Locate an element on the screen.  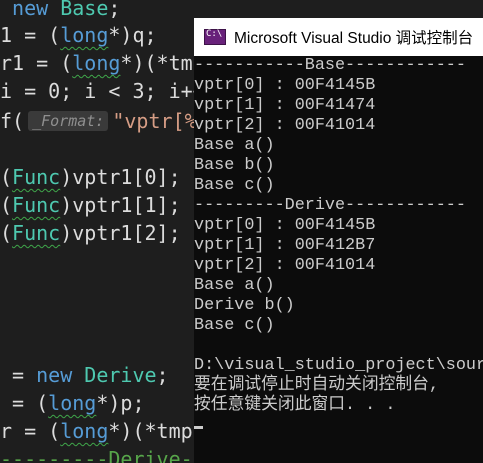
code-text: = is located at coordinates (18, 375).